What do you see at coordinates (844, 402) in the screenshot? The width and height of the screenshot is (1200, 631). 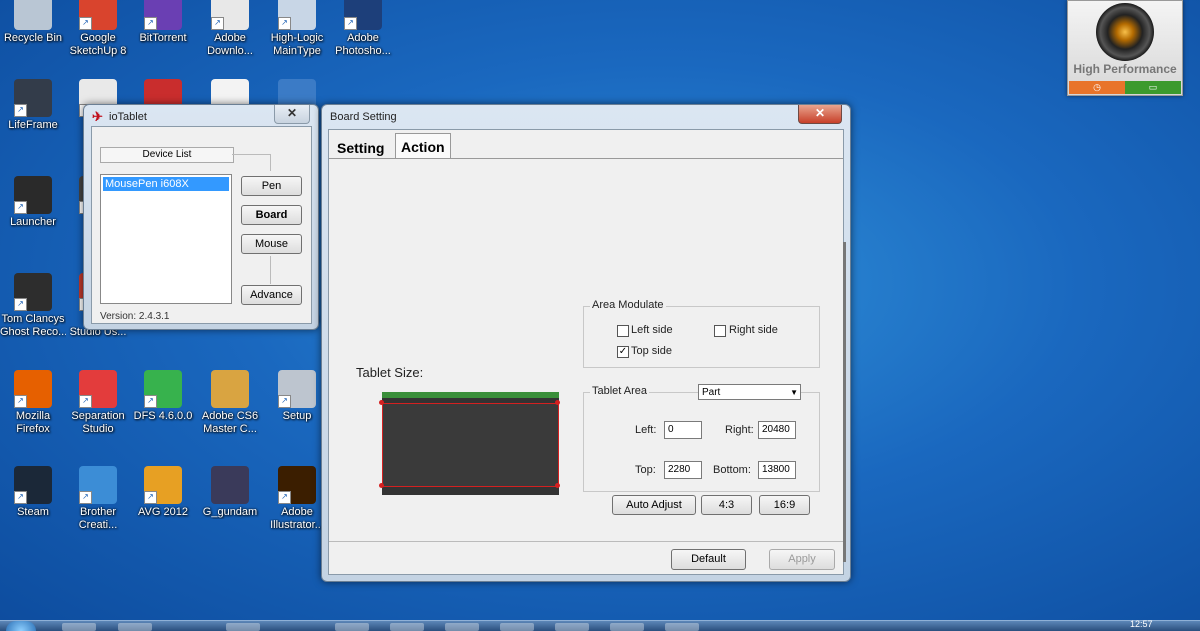 I see `scrollbar-edge` at bounding box center [844, 402].